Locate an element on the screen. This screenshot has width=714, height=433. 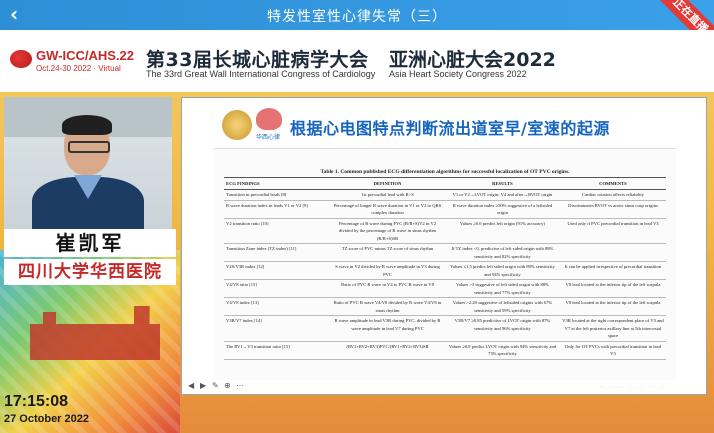
glasses-icon is located at coordinates (89, 147).